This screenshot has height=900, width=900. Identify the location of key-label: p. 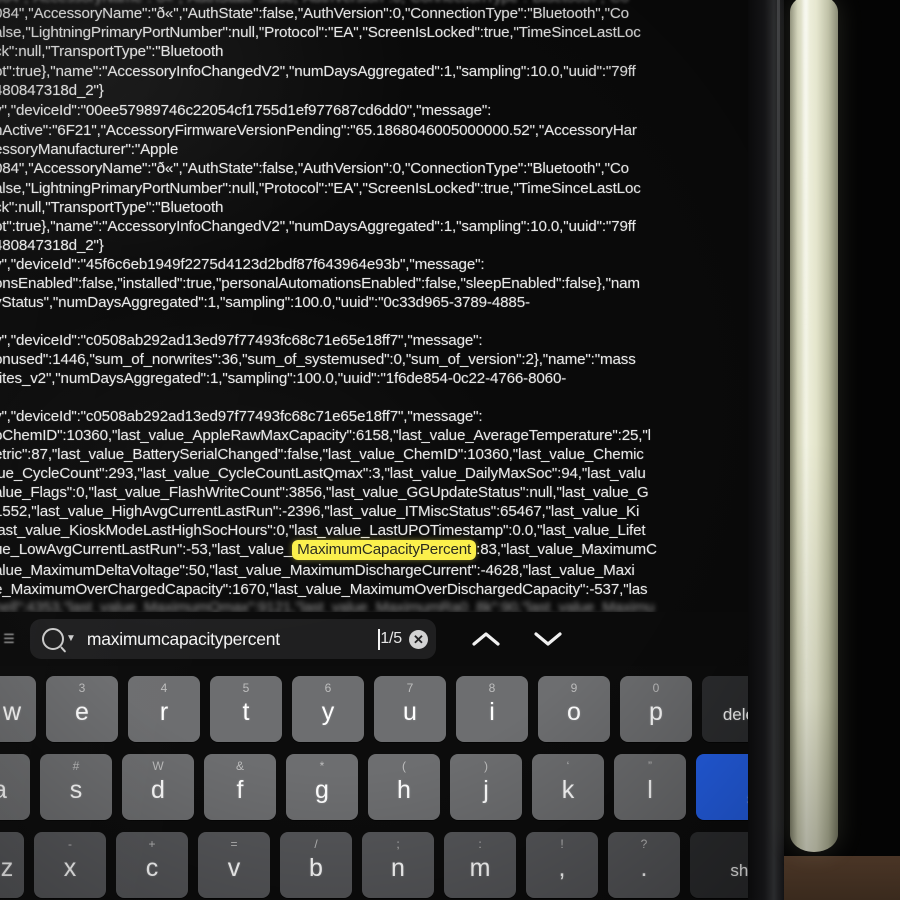
(656, 712).